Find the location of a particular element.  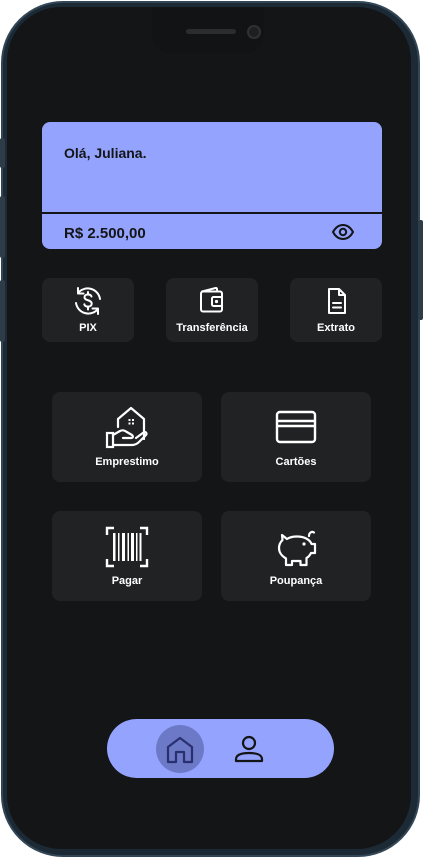

bottom-nav is located at coordinates (220, 748).